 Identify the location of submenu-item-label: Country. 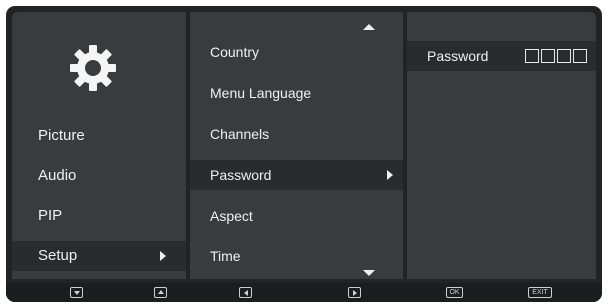
(235, 52).